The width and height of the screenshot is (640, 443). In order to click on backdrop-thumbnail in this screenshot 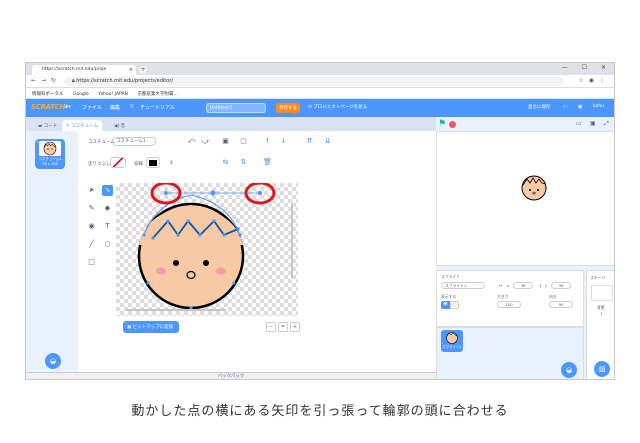, I will do `click(602, 293)`.